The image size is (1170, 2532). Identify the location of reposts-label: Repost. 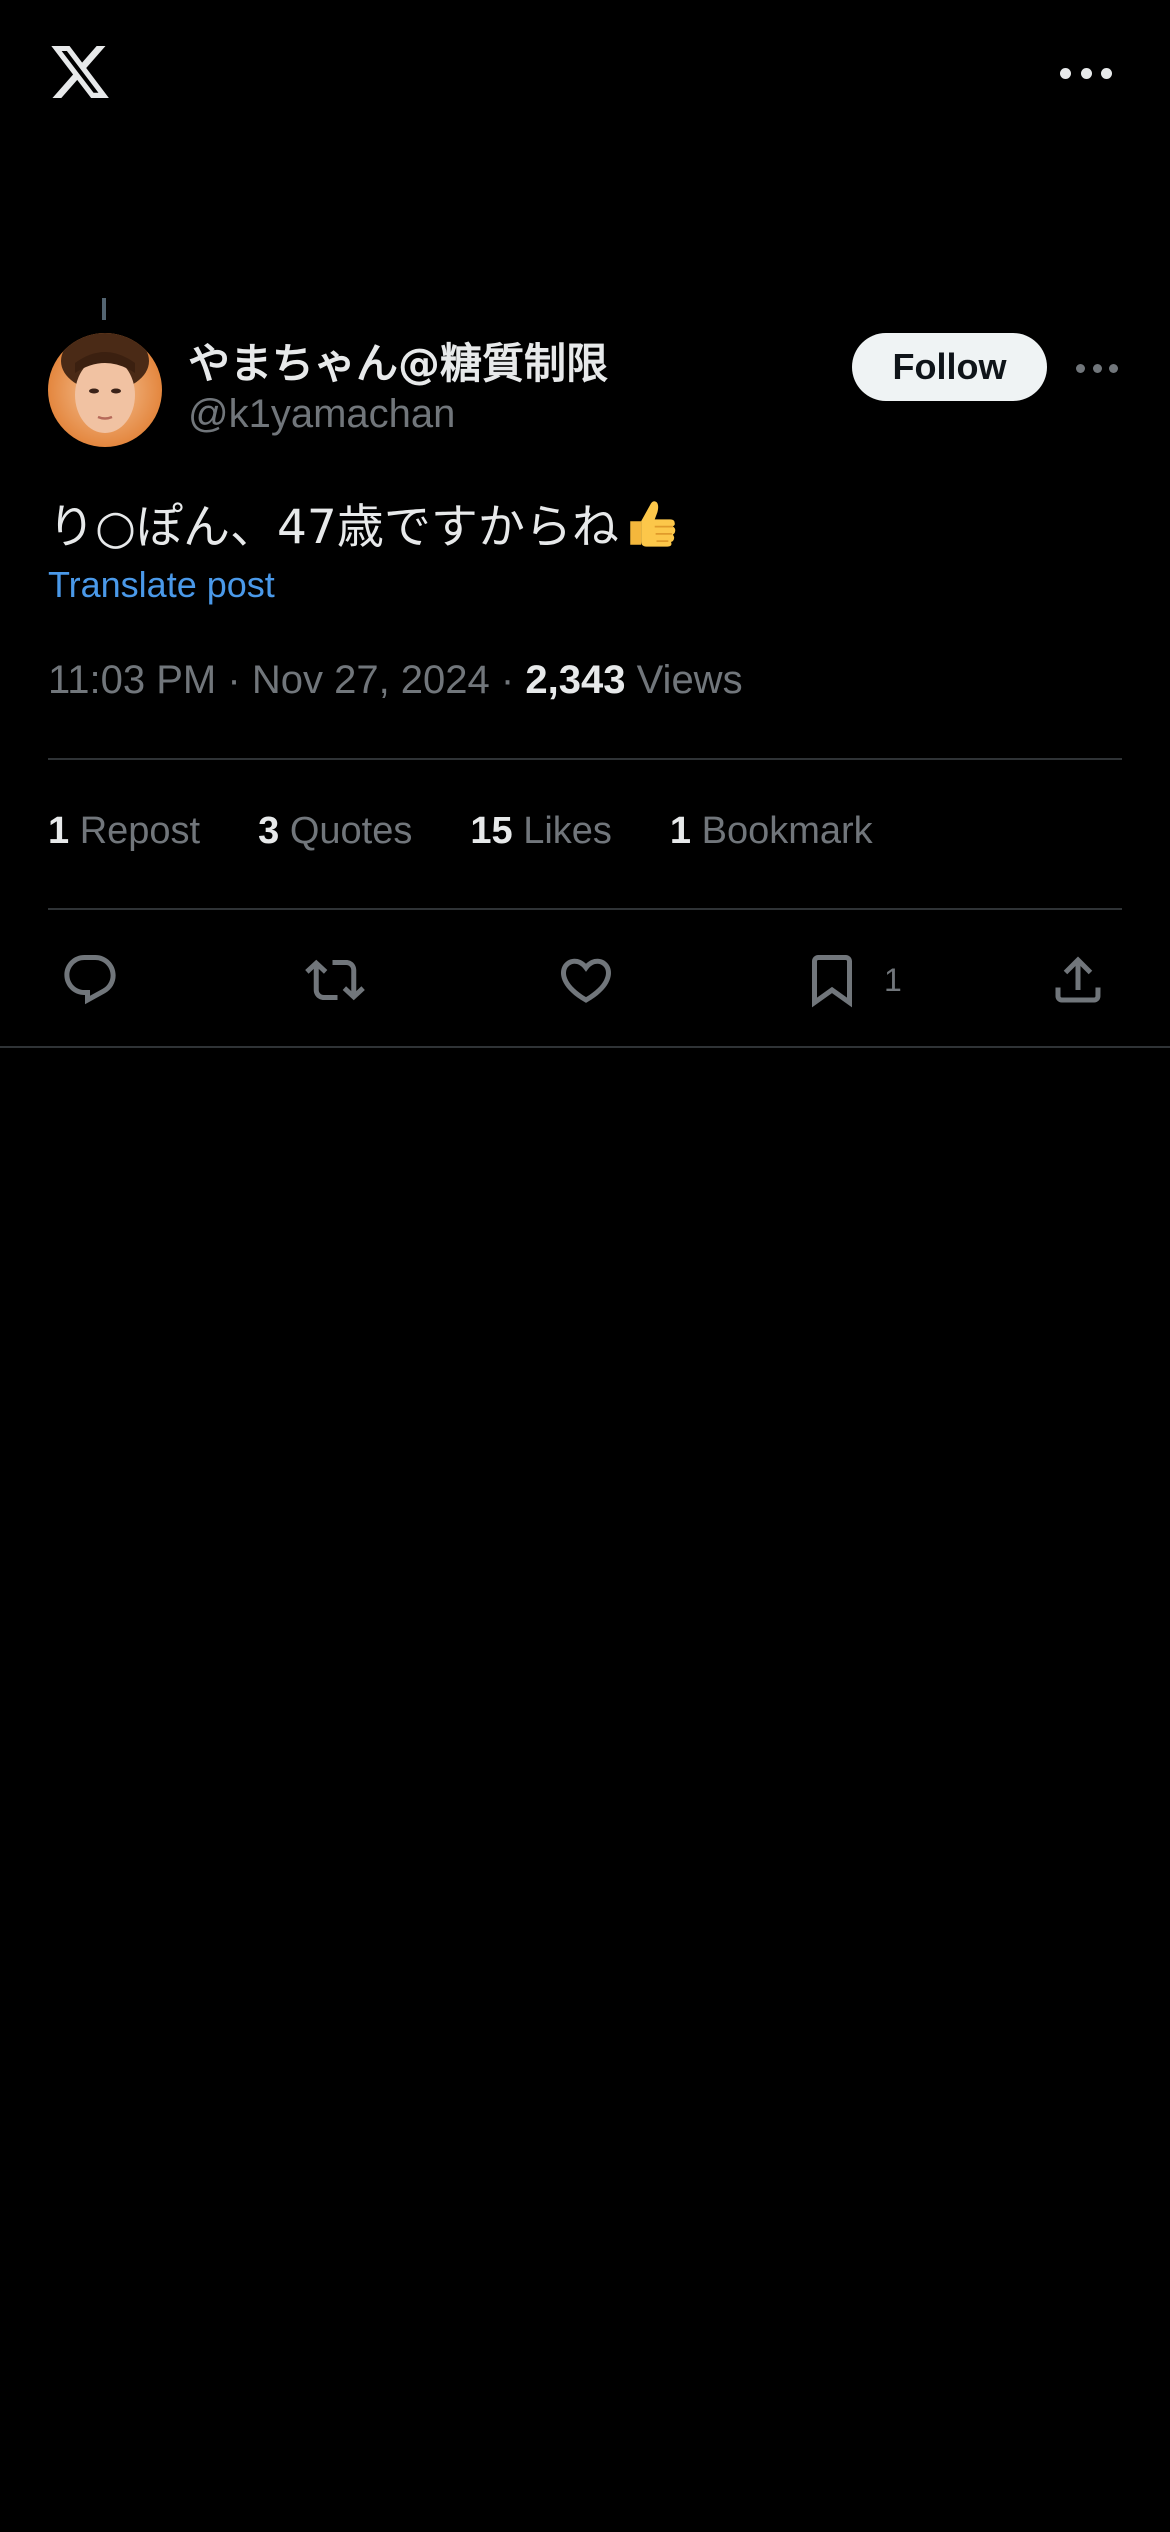
(140, 831).